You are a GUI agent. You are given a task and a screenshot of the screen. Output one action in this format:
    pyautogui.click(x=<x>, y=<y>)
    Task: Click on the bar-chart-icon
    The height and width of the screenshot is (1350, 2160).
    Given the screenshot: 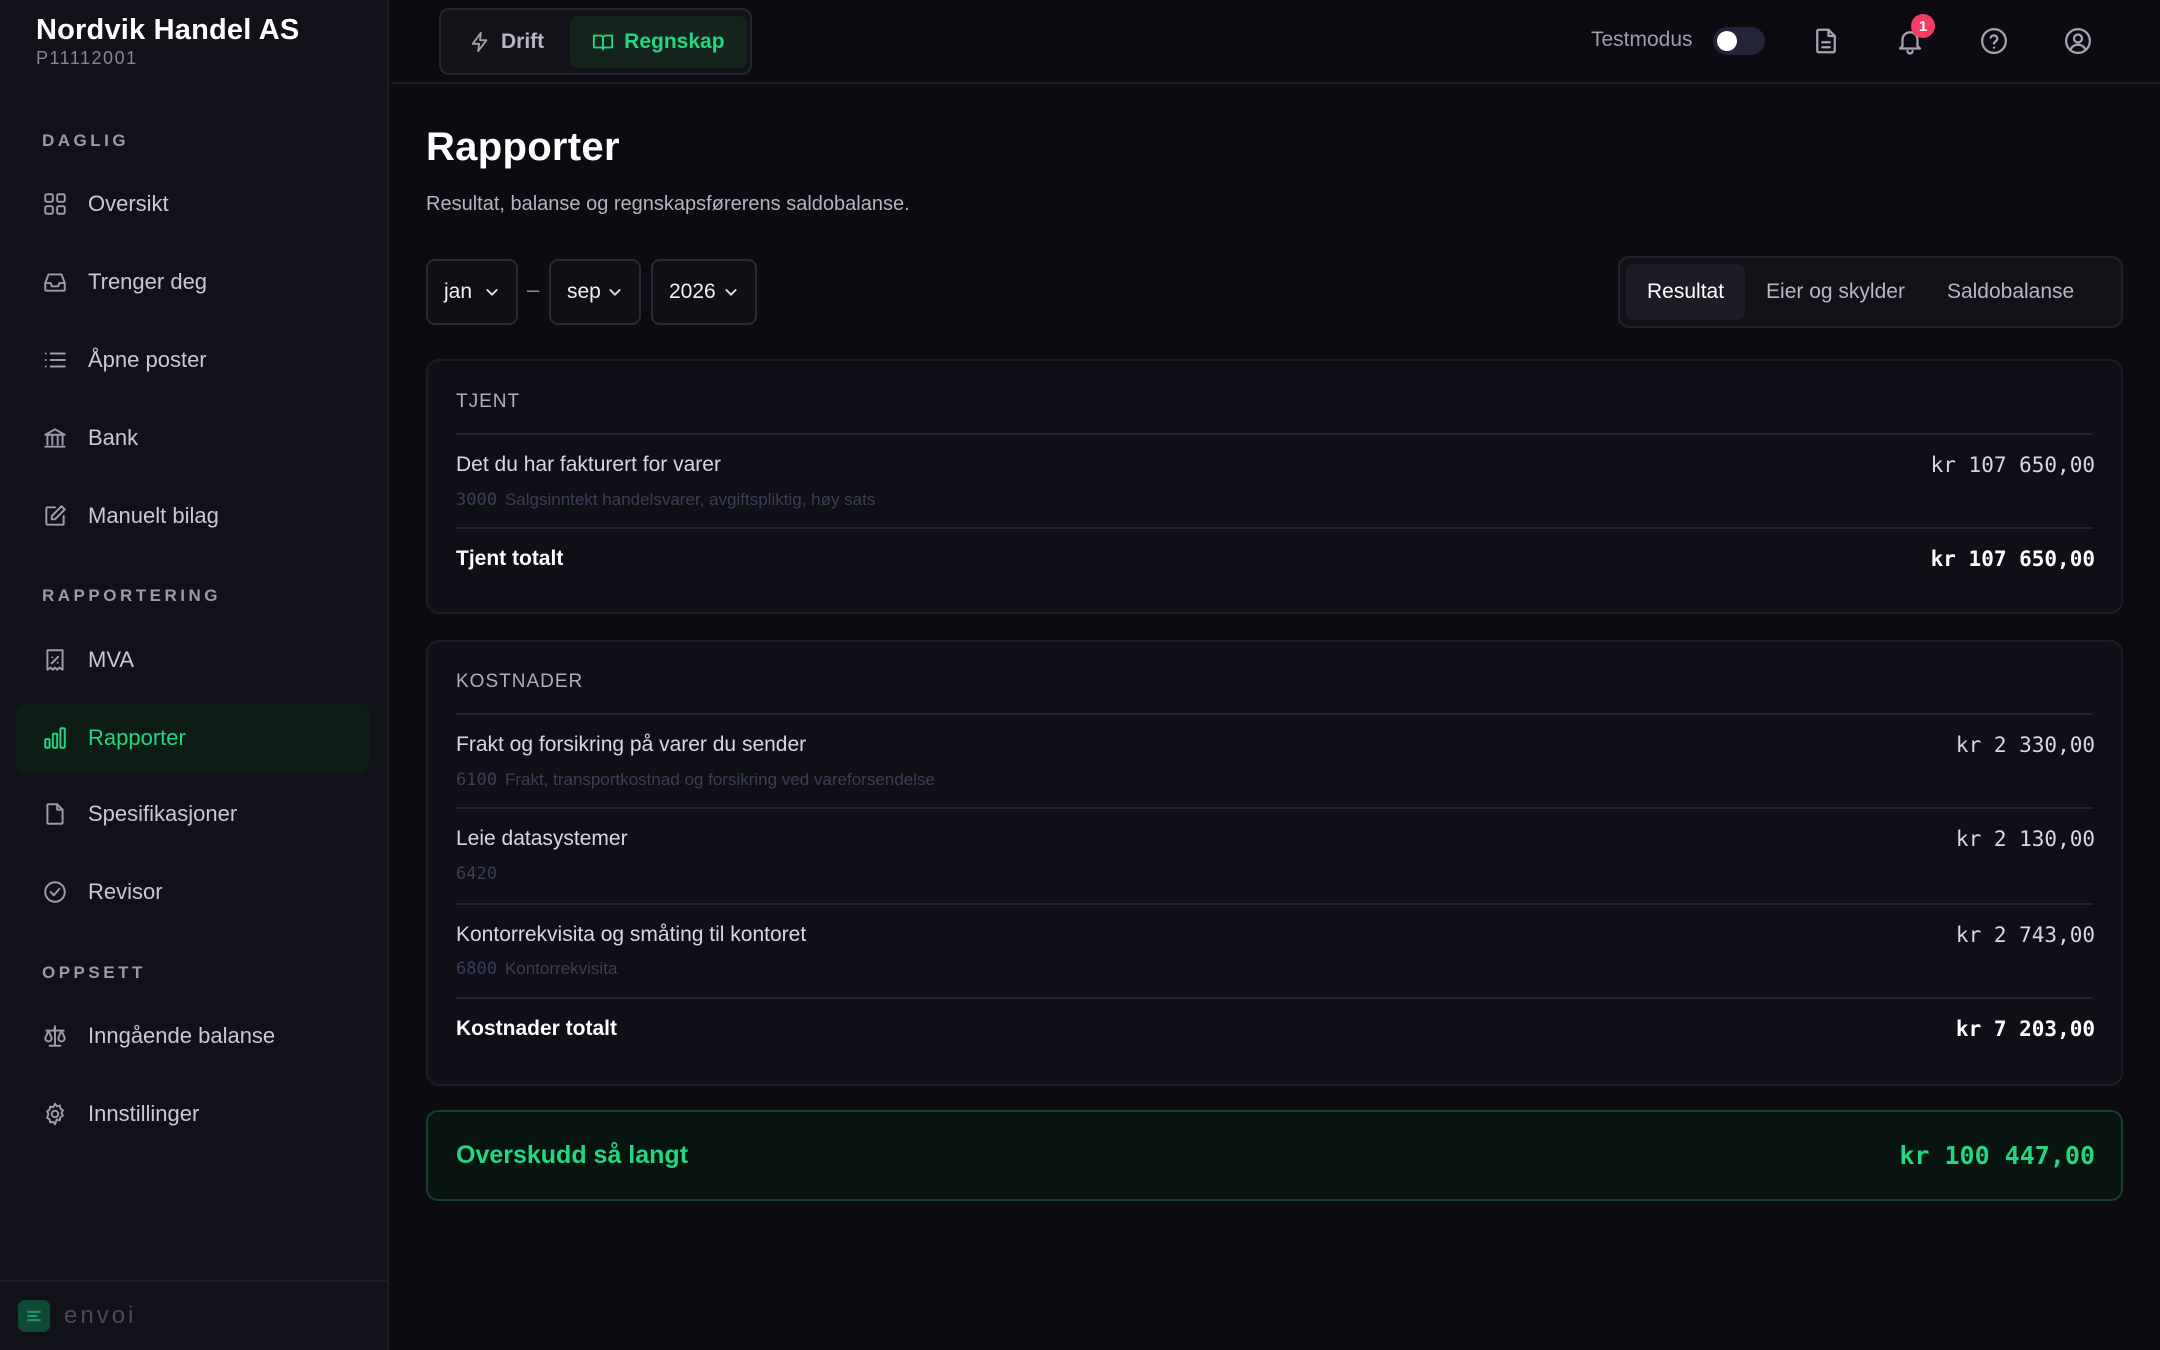 What is the action you would take?
    pyautogui.click(x=55, y=738)
    